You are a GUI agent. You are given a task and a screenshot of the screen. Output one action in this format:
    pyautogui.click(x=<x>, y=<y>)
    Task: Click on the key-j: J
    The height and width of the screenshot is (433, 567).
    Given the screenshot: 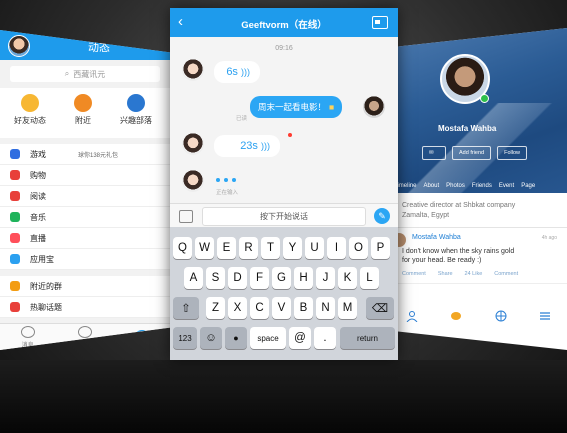 What is the action you would take?
    pyautogui.click(x=325, y=278)
    